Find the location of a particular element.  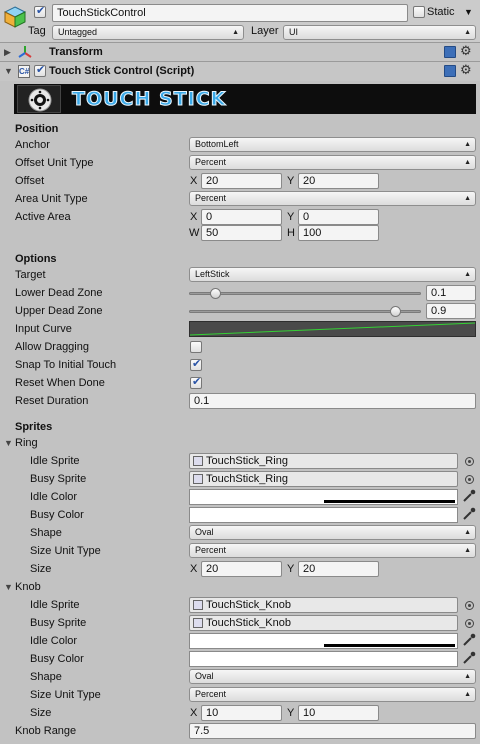

ring-busy-color-swatch is located at coordinates (323, 515).